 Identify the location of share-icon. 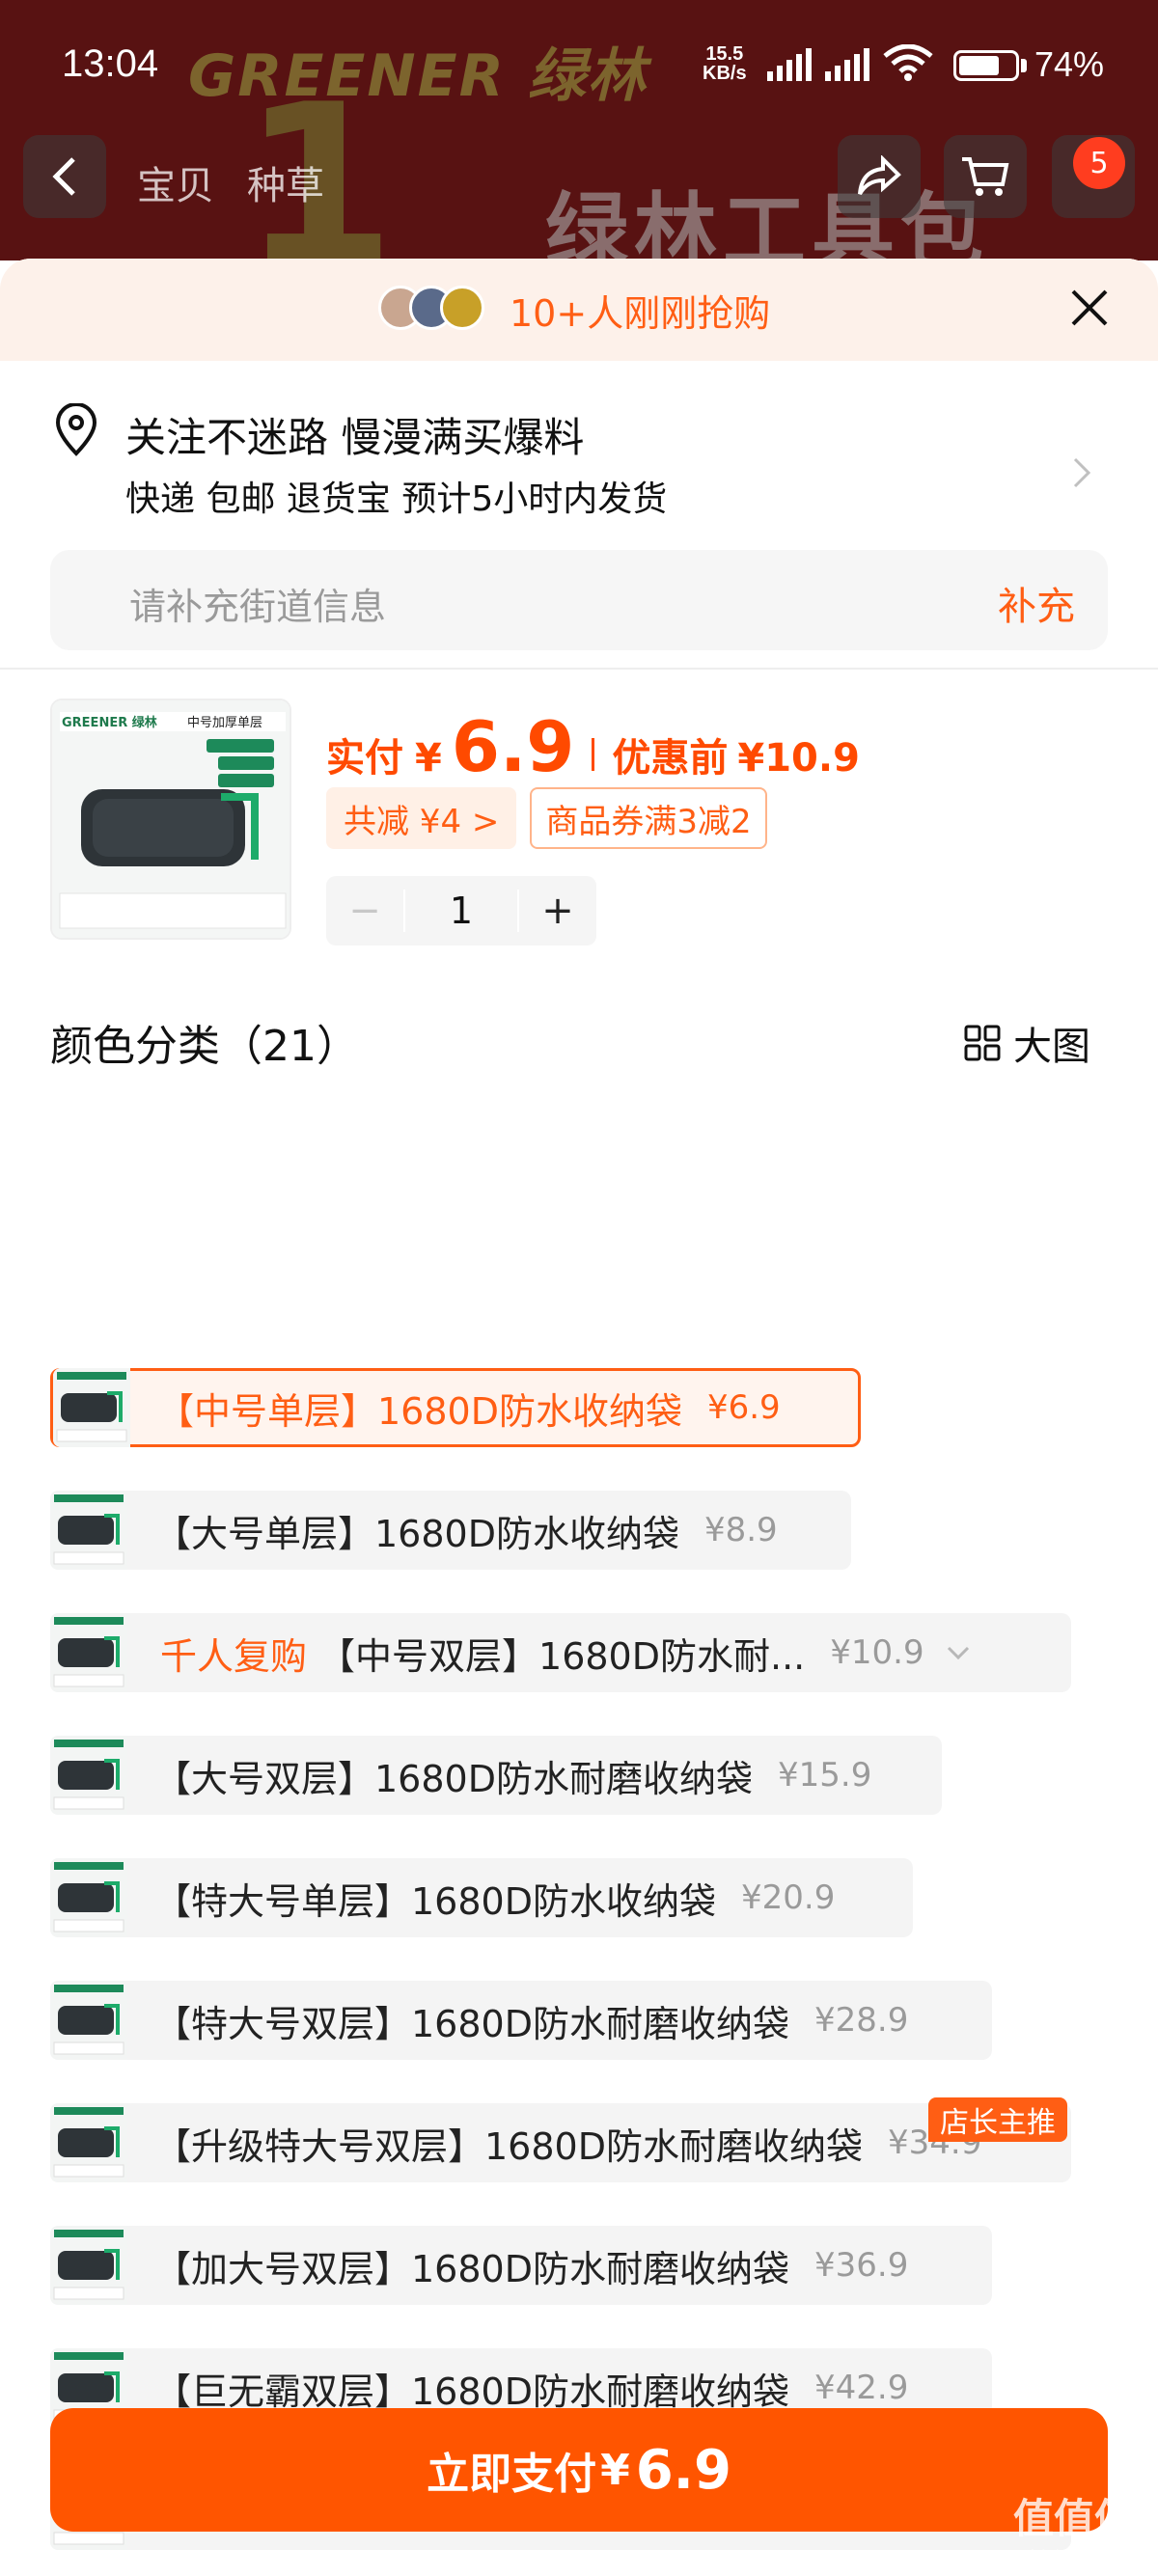
(879, 176).